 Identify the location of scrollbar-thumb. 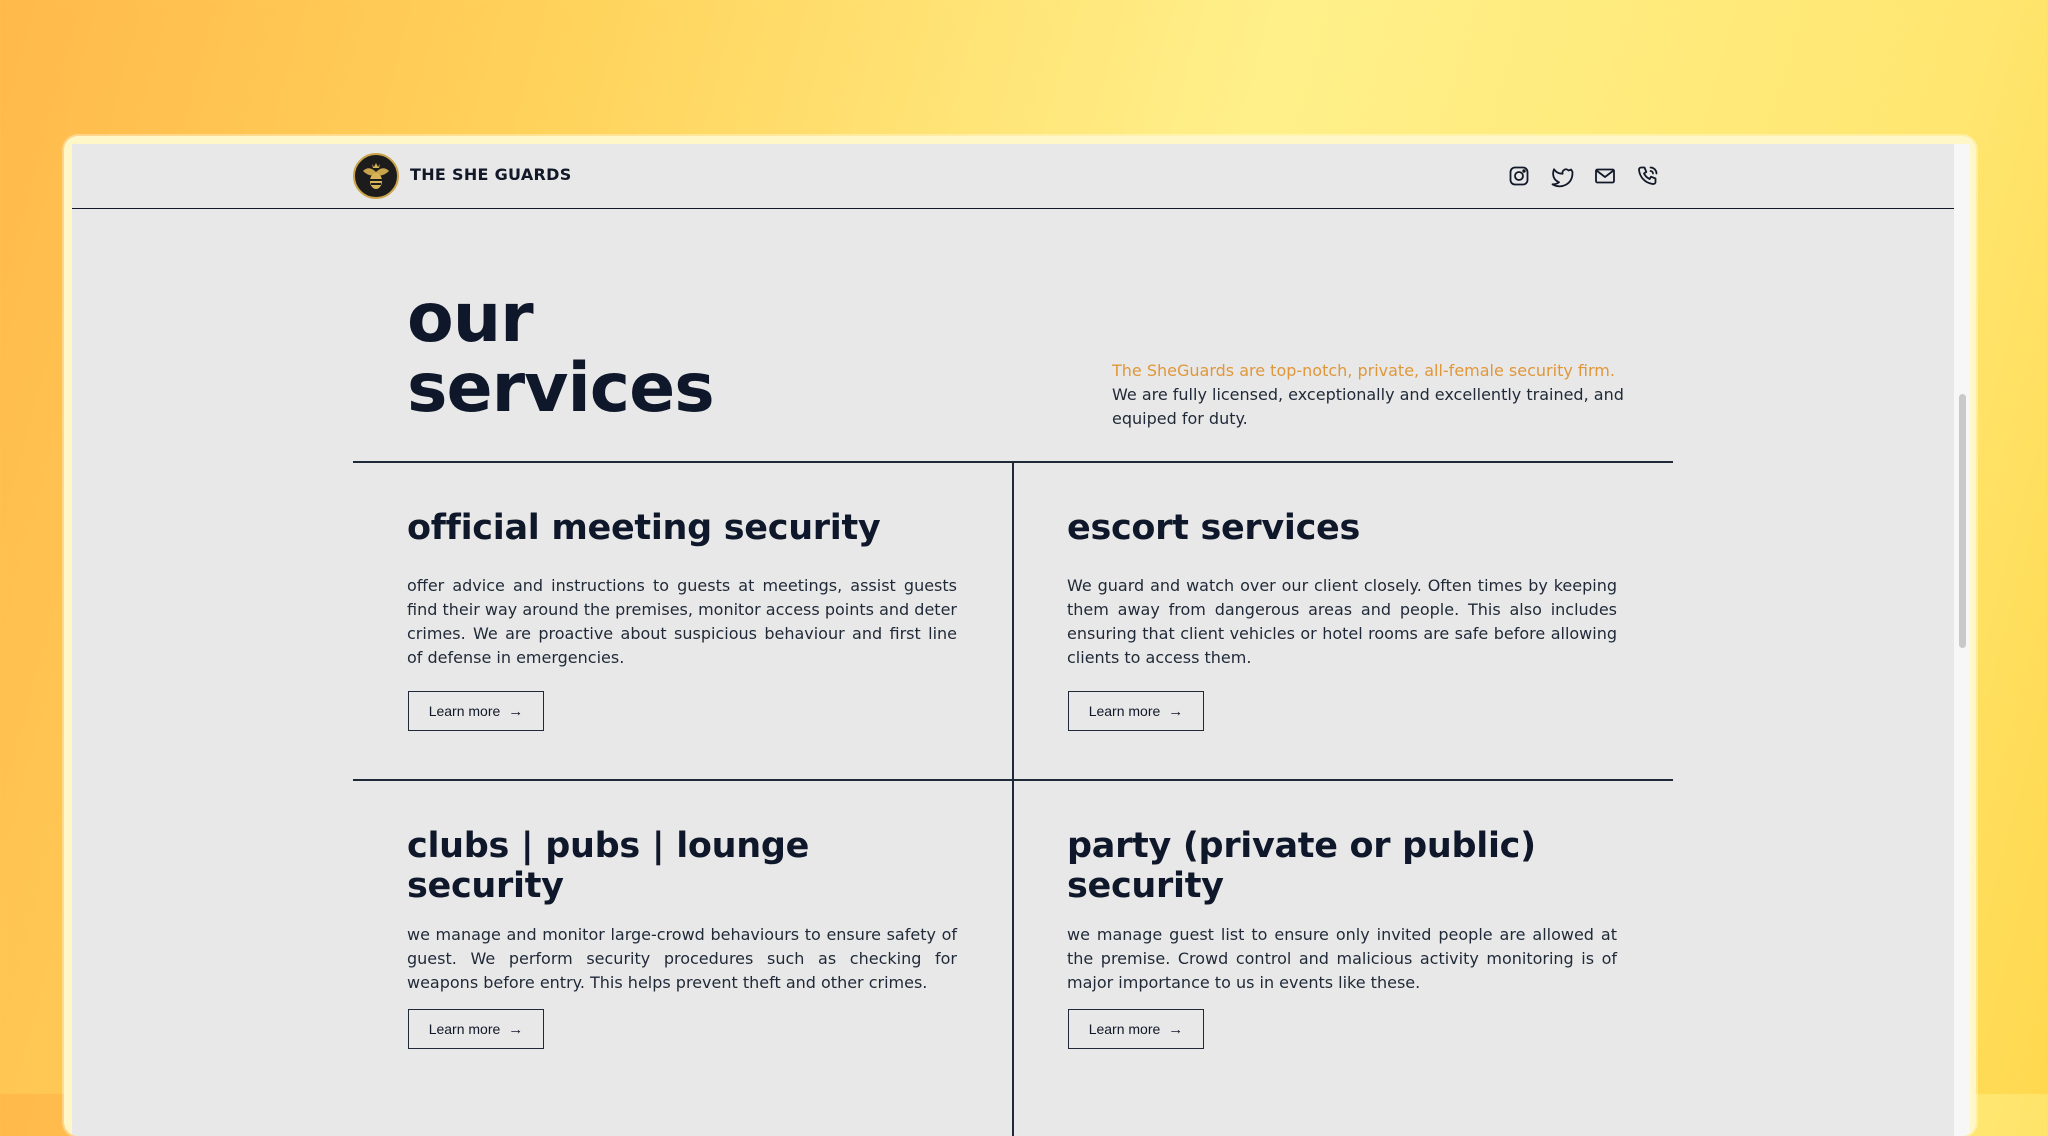
(1962, 521).